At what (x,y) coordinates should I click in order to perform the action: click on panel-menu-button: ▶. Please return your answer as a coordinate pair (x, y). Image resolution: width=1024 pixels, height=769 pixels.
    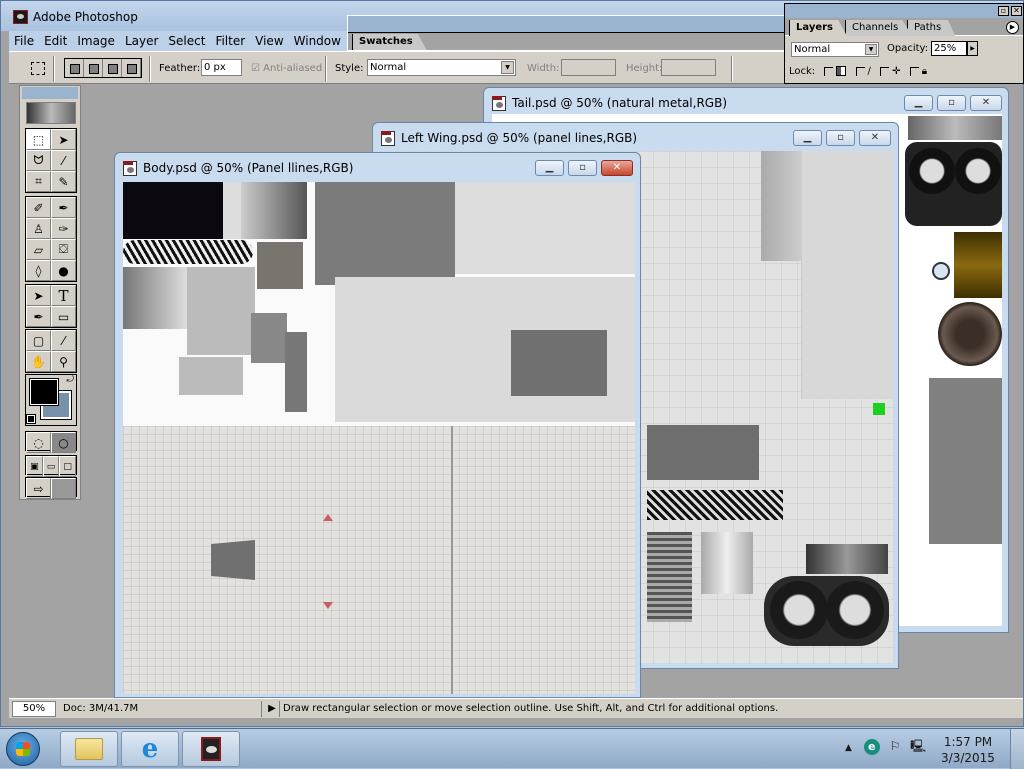
    Looking at the image, I should click on (1012, 27).